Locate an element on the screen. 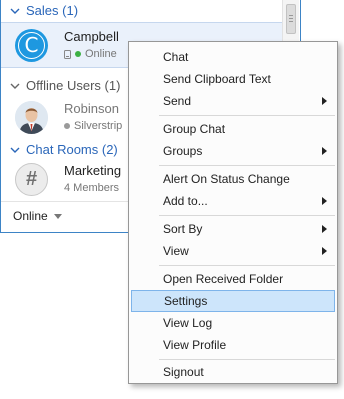 The width and height of the screenshot is (344, 399). chat-room-members: 4 Members is located at coordinates (92, 188).